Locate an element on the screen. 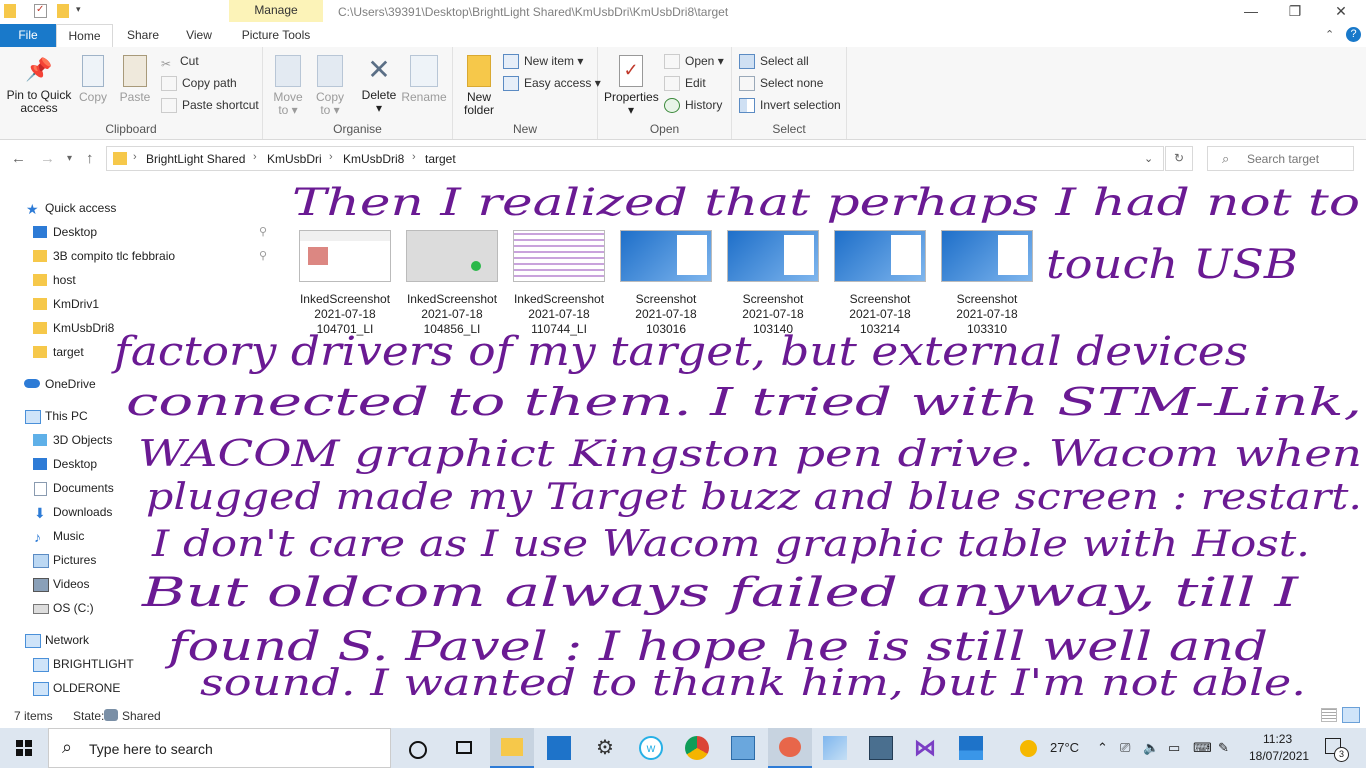 The image size is (1366, 768). paste-button: Paste is located at coordinates (135, 79).